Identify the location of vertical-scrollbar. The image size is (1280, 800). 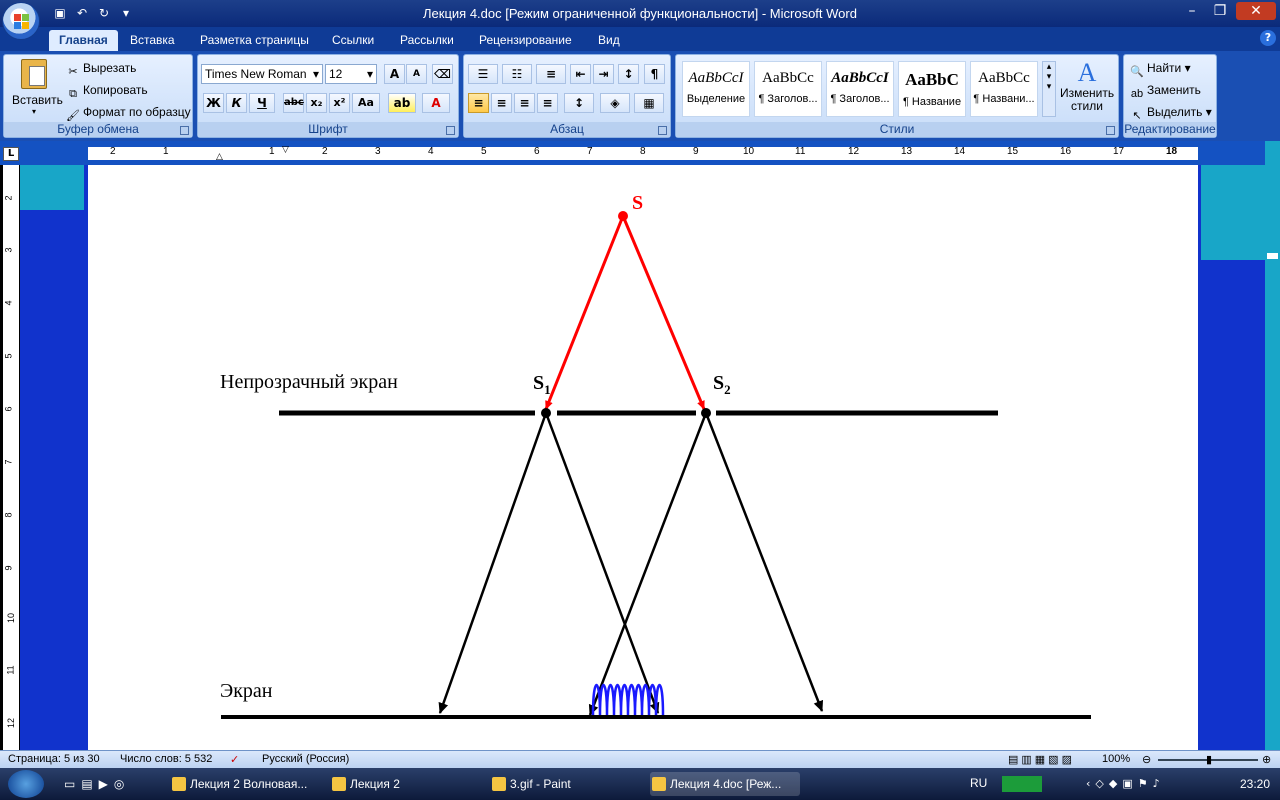
(1272, 445).